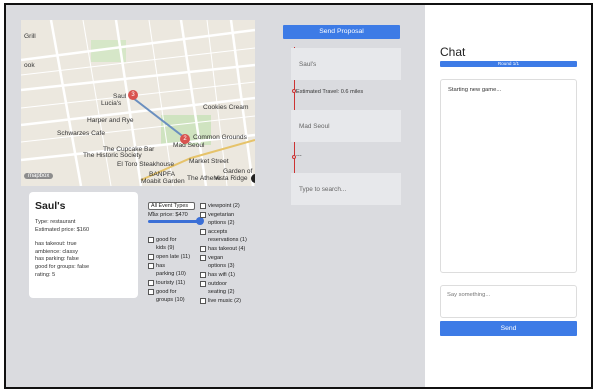 This screenshot has width=595, height=392. What do you see at coordinates (57, 259) in the screenshot?
I see `venue-attr: has parking: false` at bounding box center [57, 259].